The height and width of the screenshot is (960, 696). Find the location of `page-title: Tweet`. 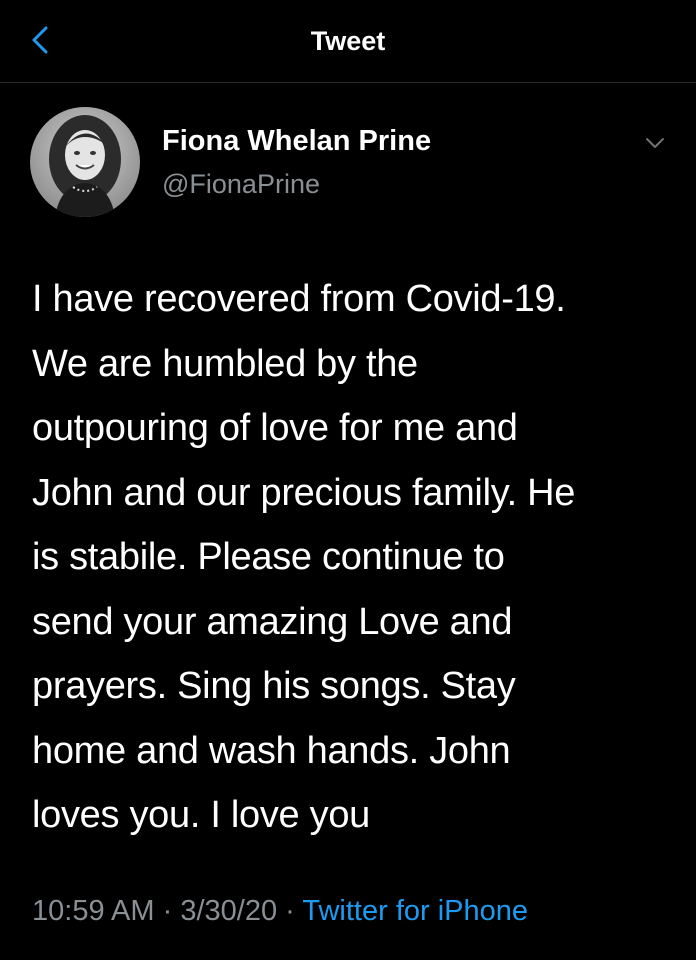

page-title: Tweet is located at coordinates (348, 41).